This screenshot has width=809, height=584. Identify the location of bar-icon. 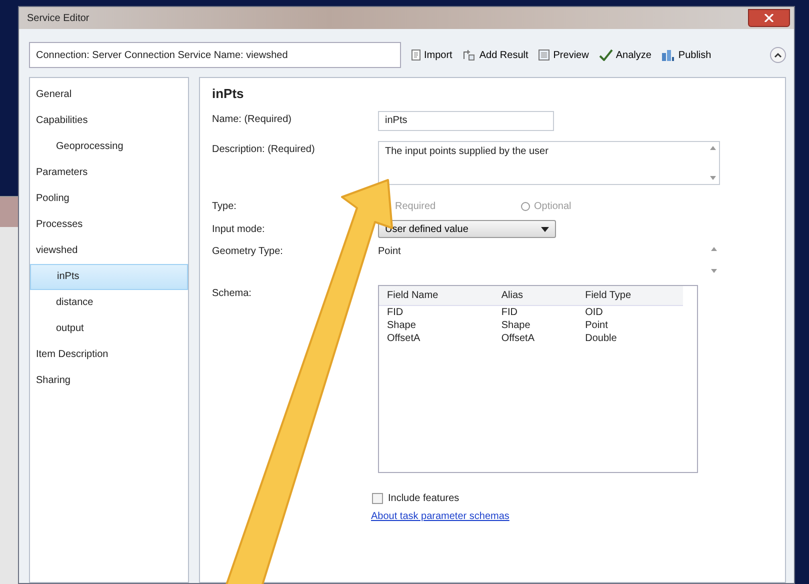
(668, 55).